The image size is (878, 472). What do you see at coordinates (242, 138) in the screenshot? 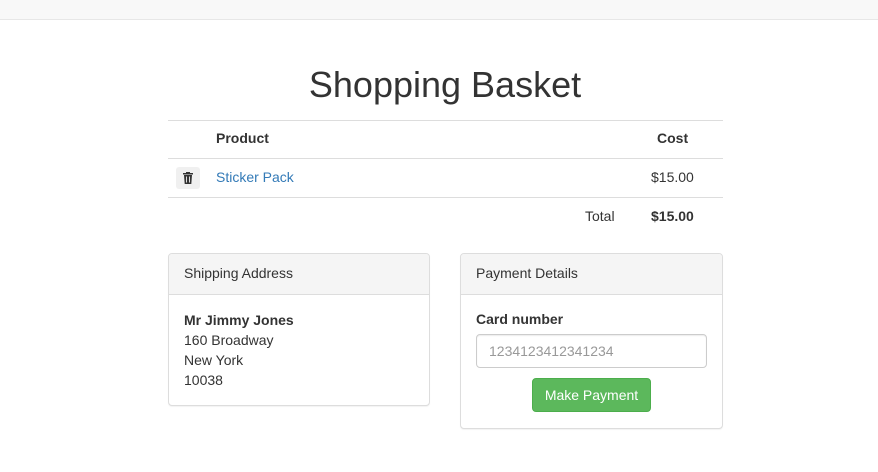
I see `product-column-header: Product` at bounding box center [242, 138].